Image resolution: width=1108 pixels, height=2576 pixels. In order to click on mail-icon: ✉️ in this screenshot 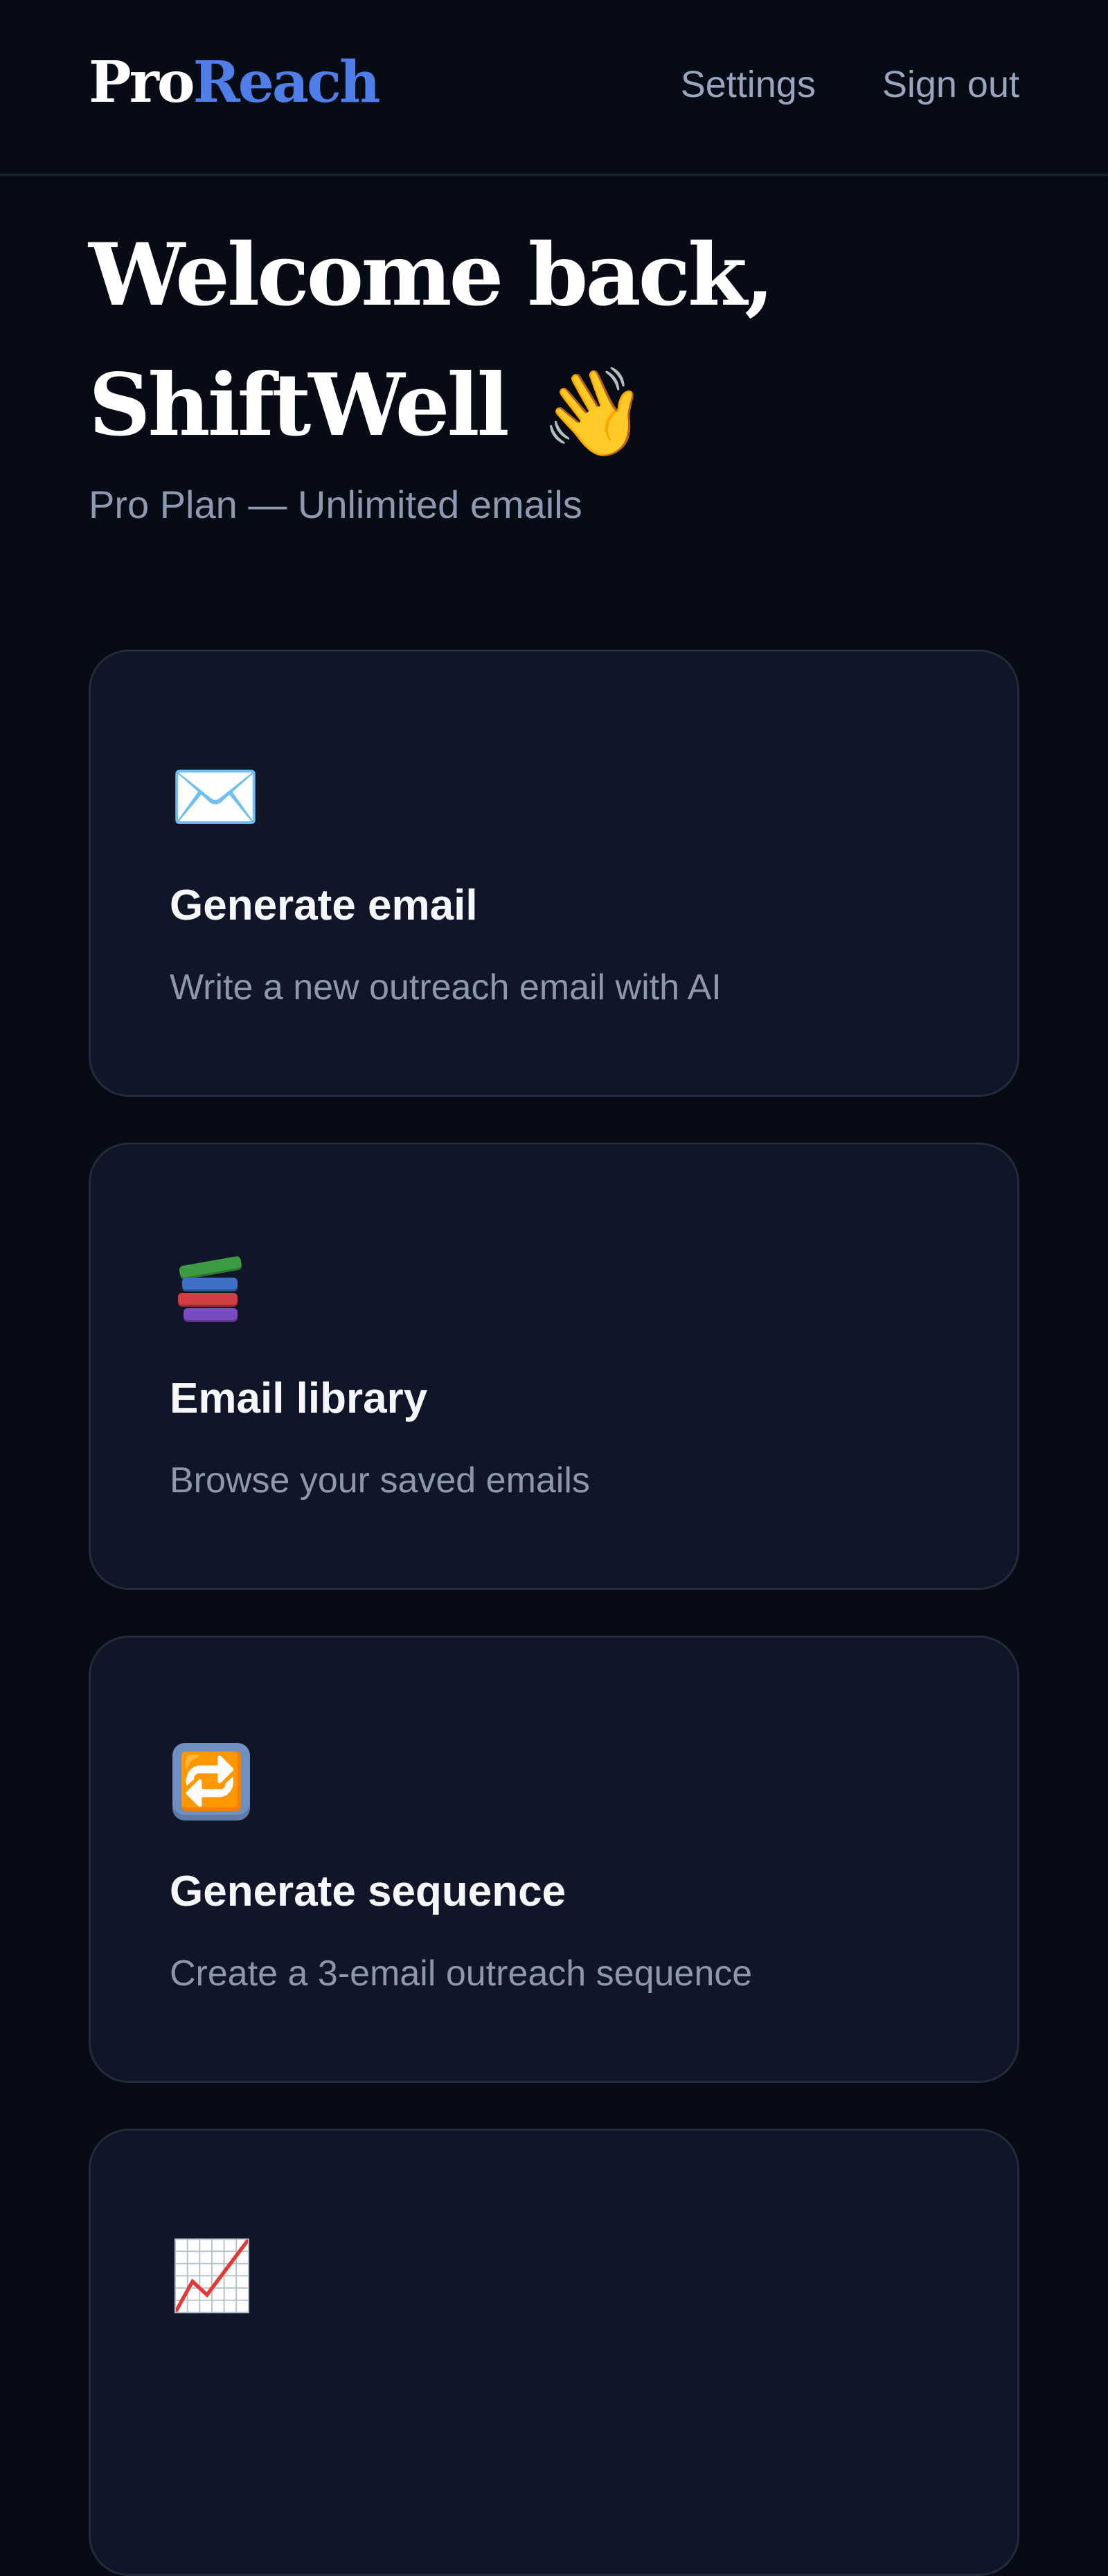, I will do `click(216, 796)`.